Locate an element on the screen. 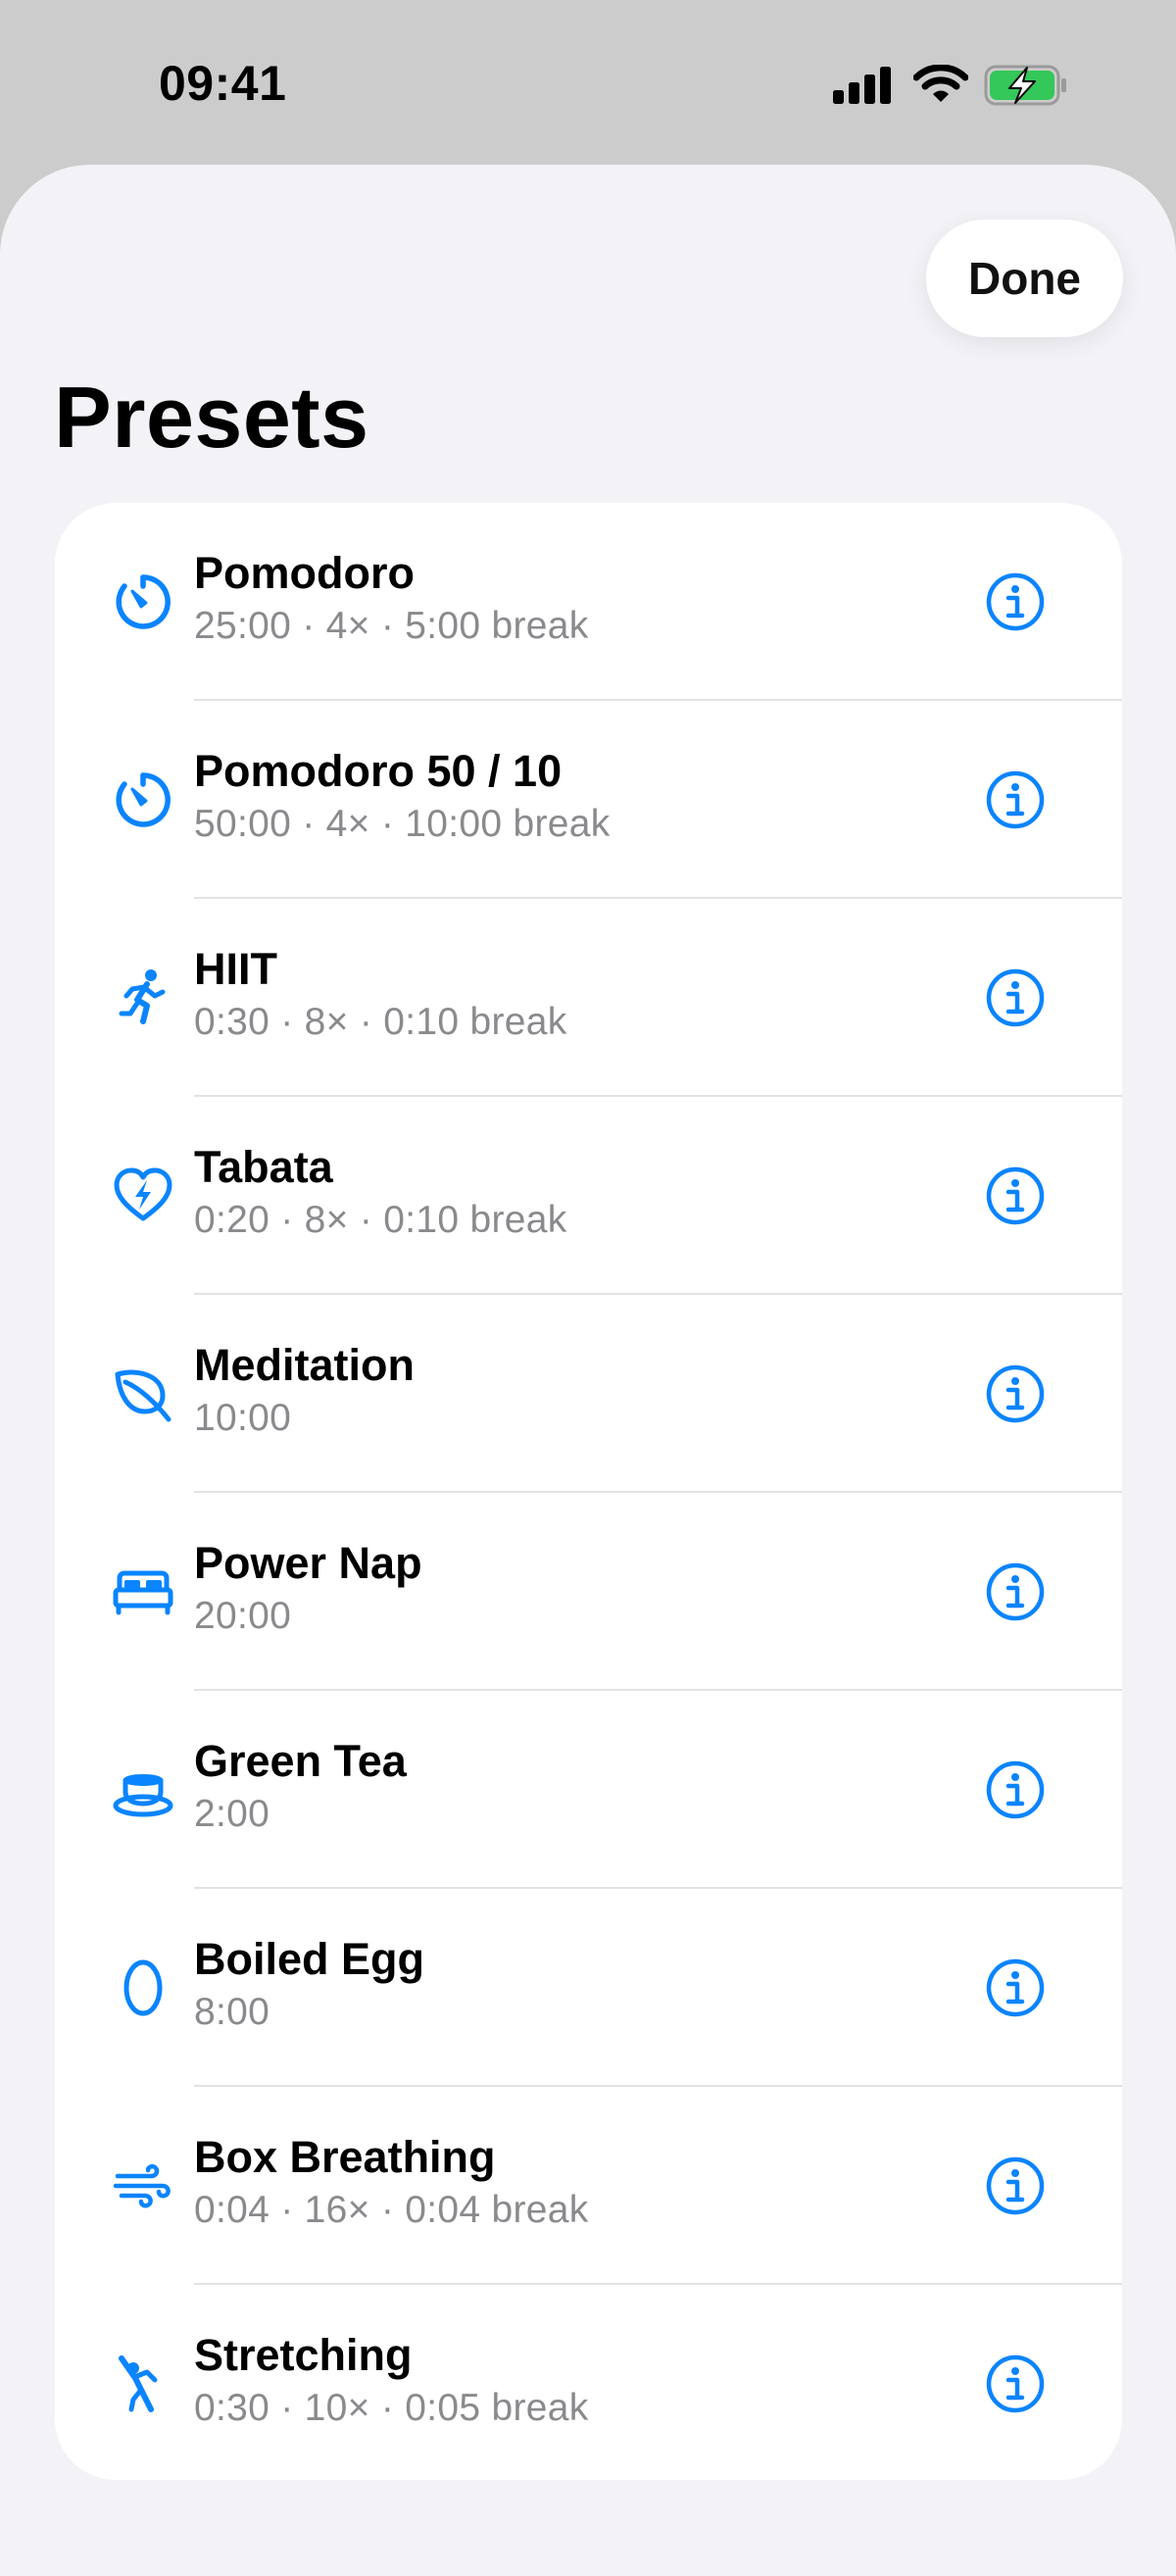 This screenshot has height=2576, width=1176. preset-row-meditation: Meditation 10:00 is located at coordinates (588, 1394).